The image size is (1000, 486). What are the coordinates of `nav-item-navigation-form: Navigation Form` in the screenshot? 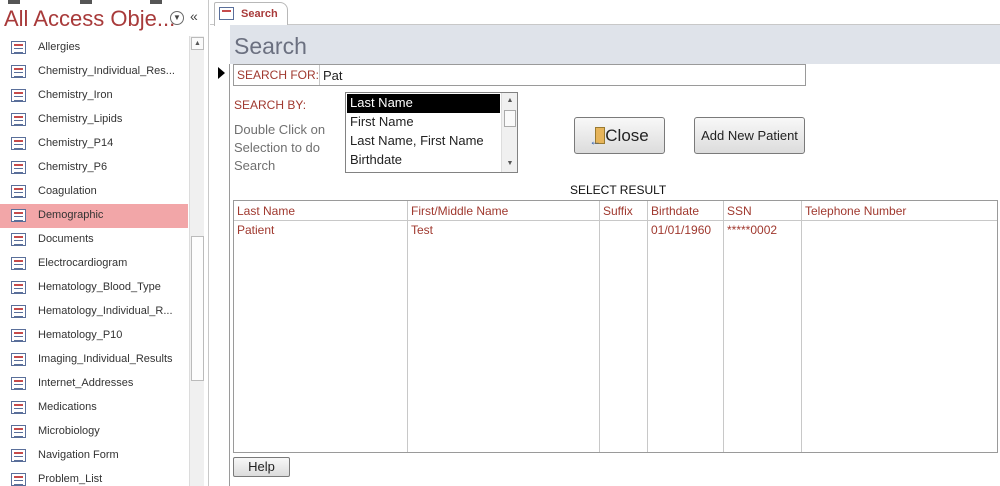 It's located at (94, 456).